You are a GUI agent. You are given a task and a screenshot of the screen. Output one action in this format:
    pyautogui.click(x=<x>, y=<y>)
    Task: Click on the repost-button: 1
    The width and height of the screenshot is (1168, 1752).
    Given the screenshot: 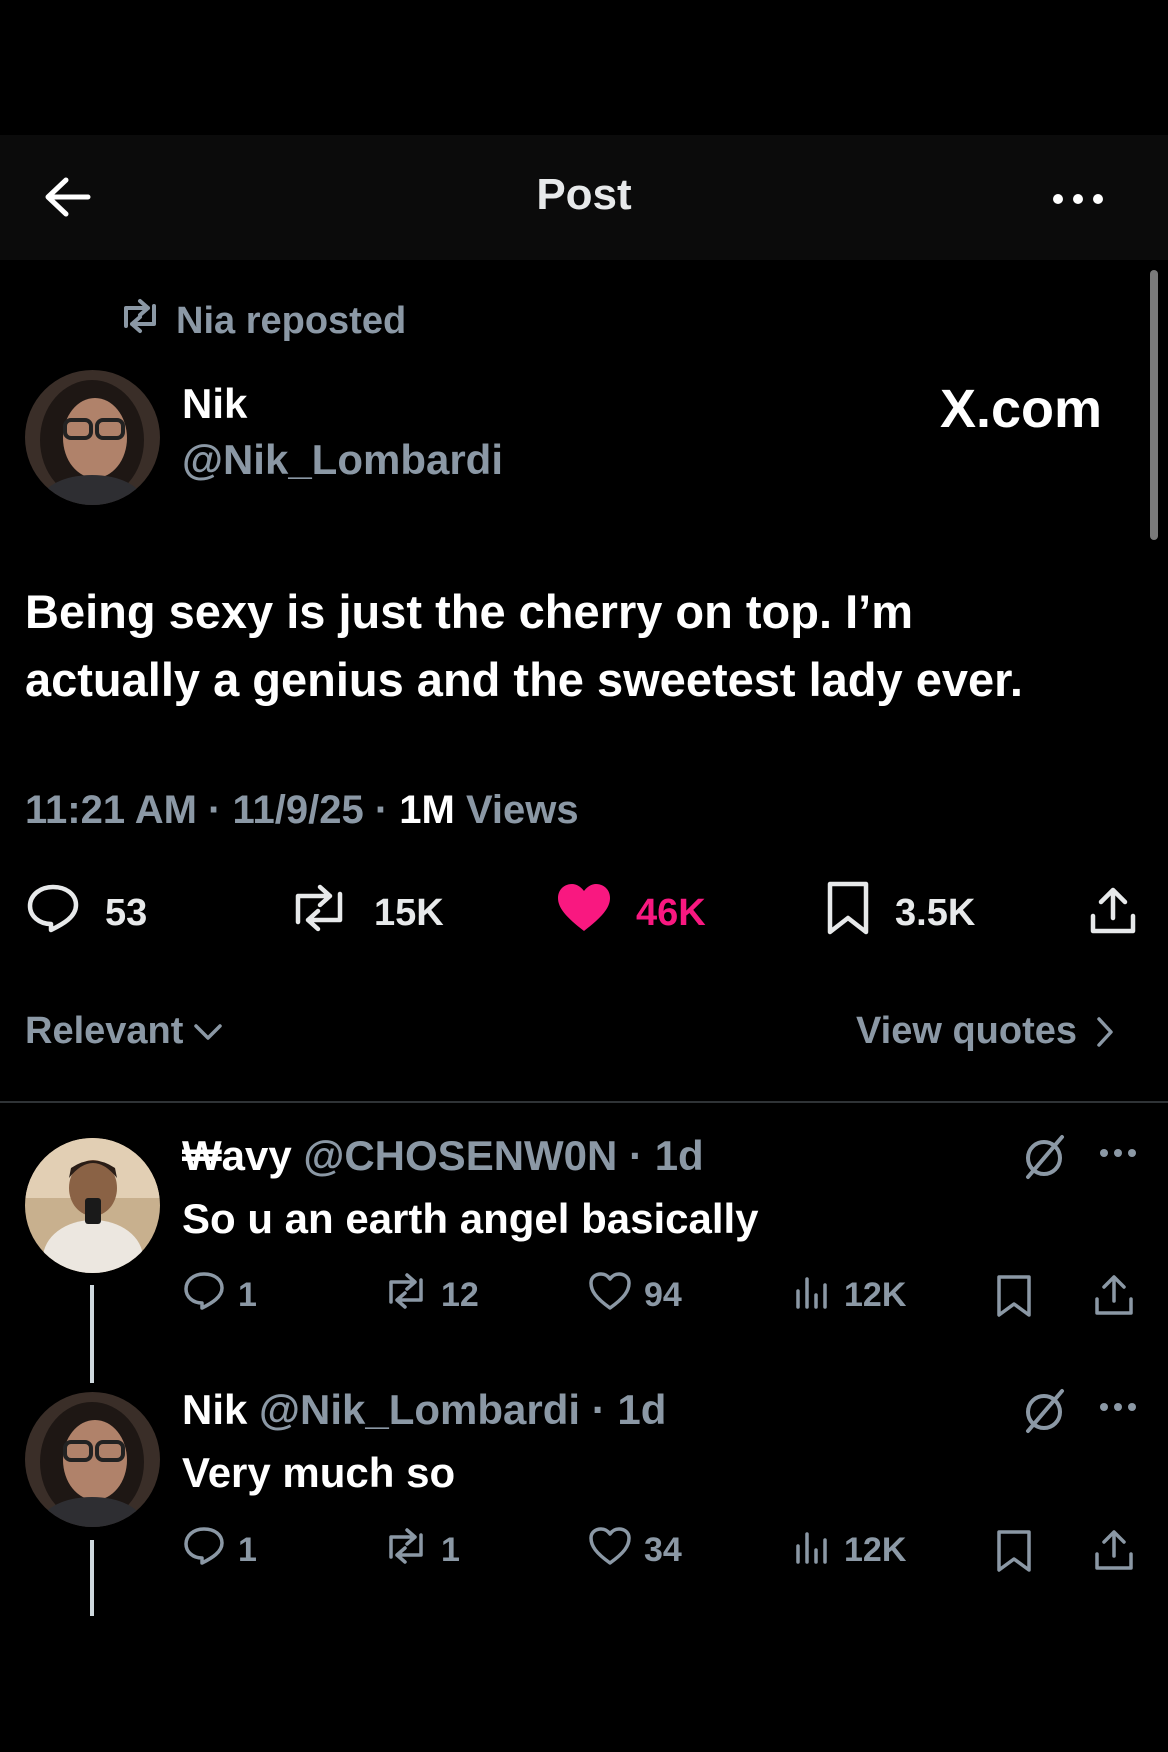 What is the action you would take?
    pyautogui.click(x=421, y=1550)
    